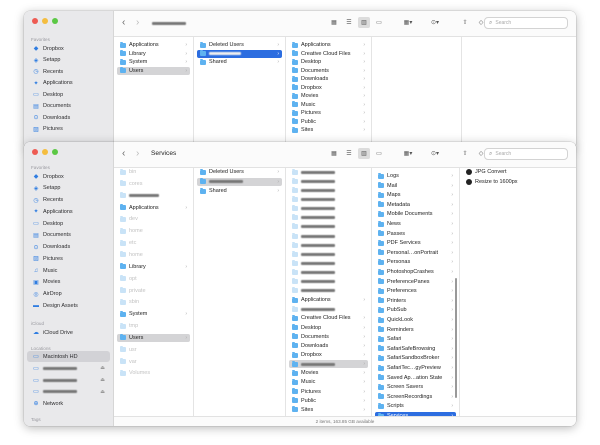 Image resolution: width=600 pixels, height=445 pixels. Describe the element at coordinates (415, 176) in the screenshot. I see `folder-row: Logs ›` at that location.